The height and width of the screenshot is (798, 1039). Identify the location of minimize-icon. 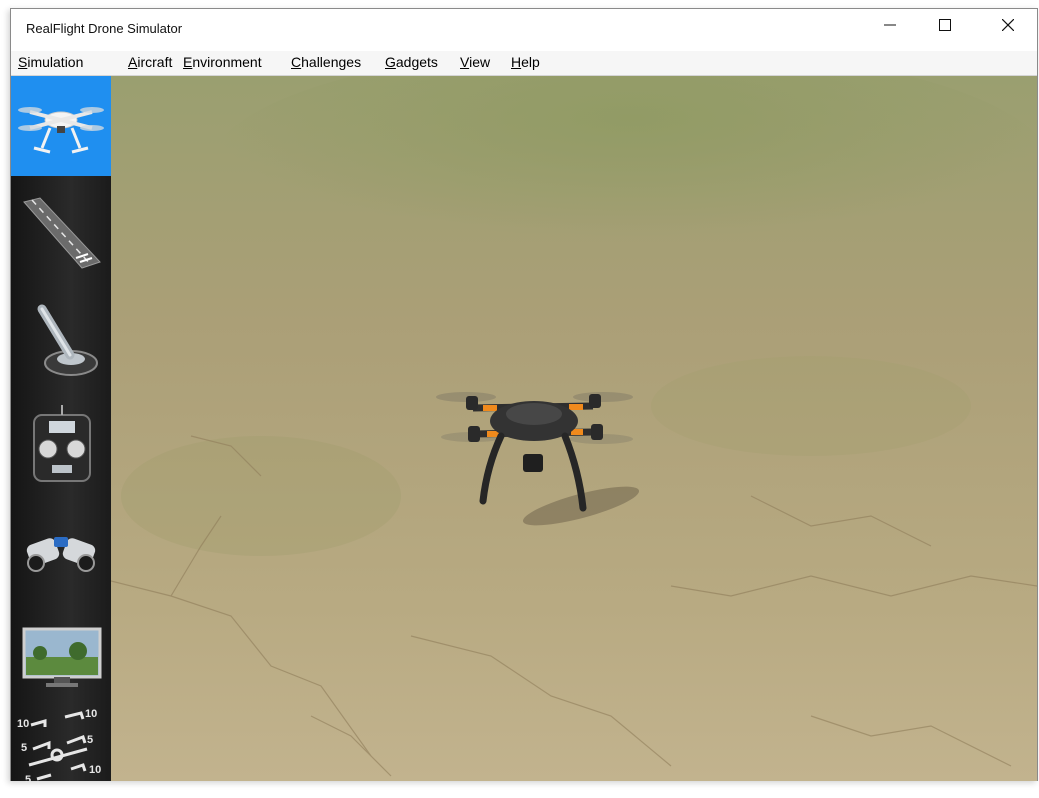
(890, 25).